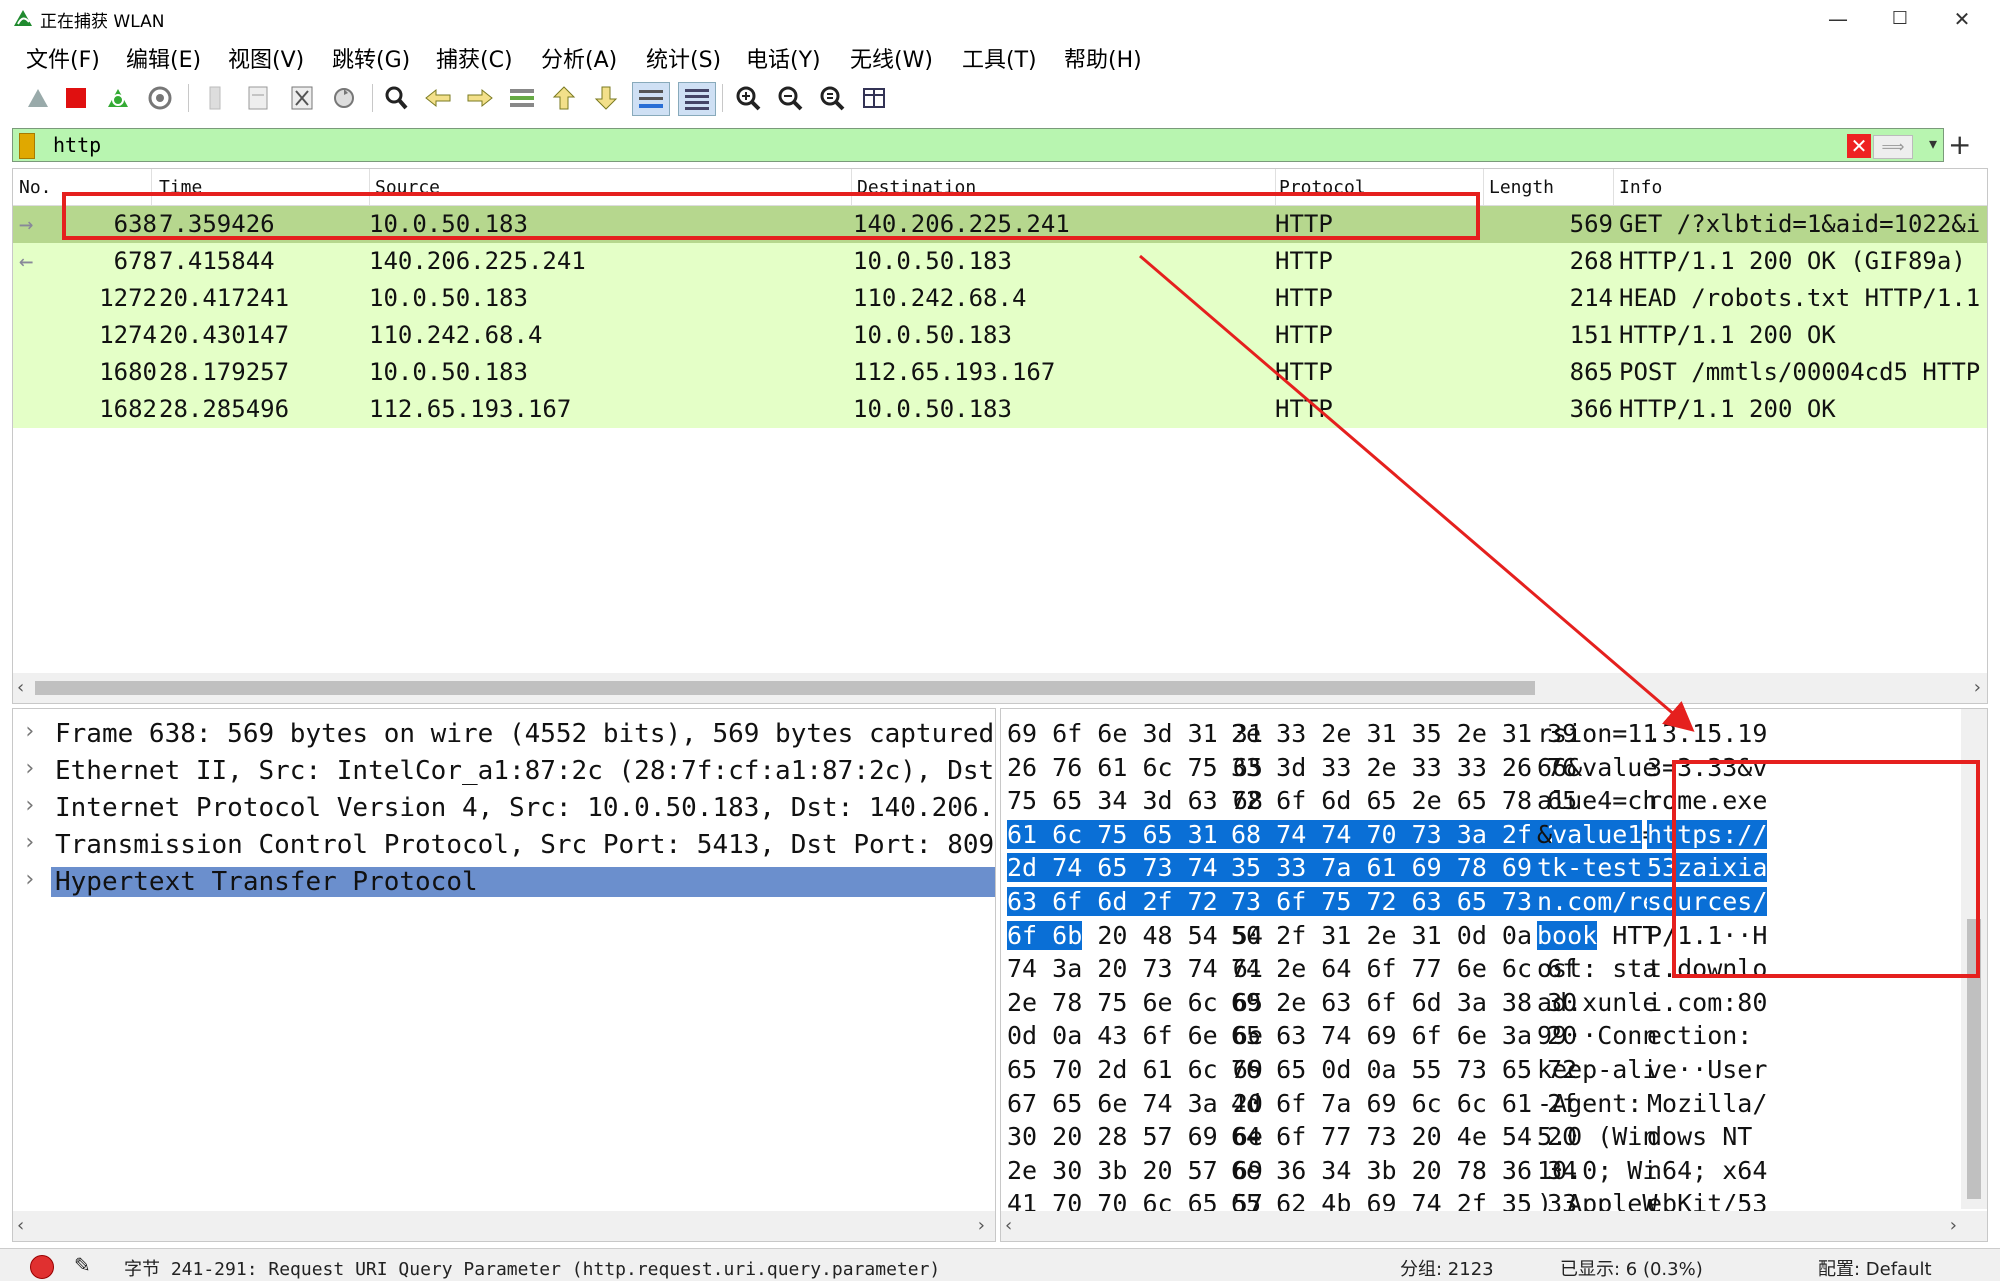 This screenshot has width=2000, height=1281. What do you see at coordinates (1875, 1268) in the screenshot?
I see `status-profile: 配置: Default` at bounding box center [1875, 1268].